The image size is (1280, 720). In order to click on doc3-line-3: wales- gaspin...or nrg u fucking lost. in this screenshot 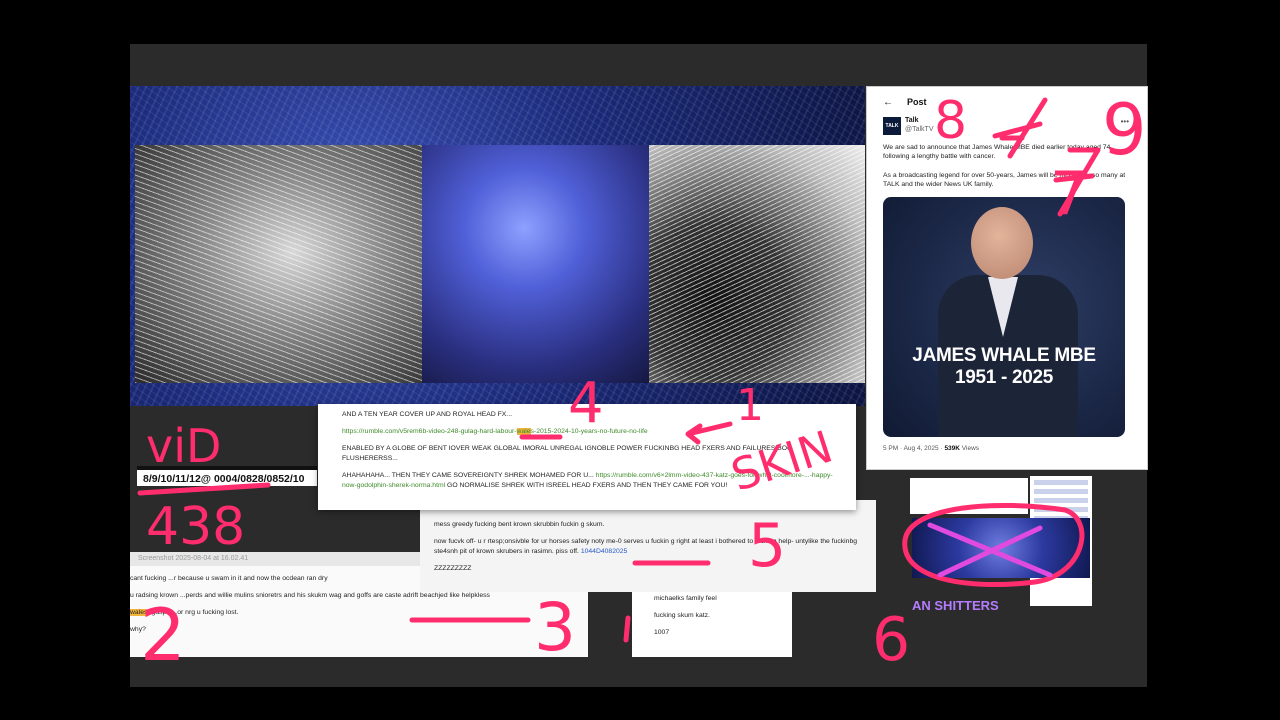, I will do `click(359, 613)`.